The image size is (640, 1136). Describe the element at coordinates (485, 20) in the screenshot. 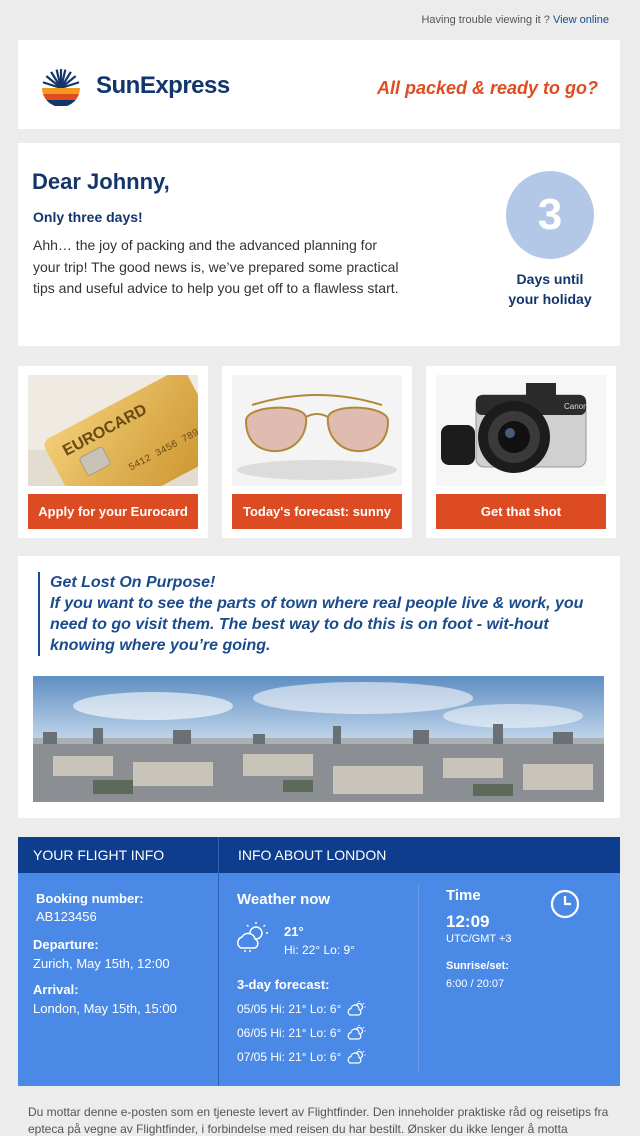

I see `trouble-viewing-text: Having trouble viewing it ?` at that location.